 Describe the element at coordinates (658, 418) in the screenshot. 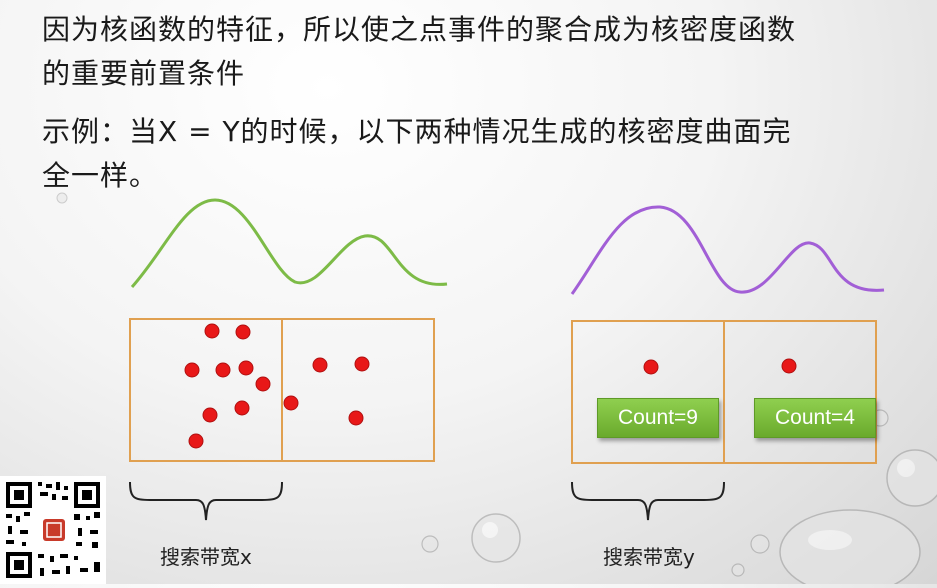

I see `count-label-left: Count=9` at that location.